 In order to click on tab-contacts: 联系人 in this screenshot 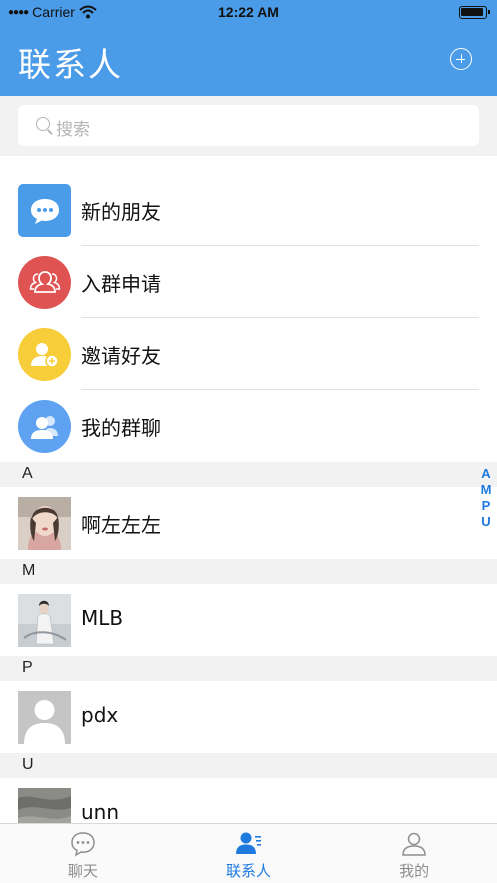, I will do `click(249, 853)`.